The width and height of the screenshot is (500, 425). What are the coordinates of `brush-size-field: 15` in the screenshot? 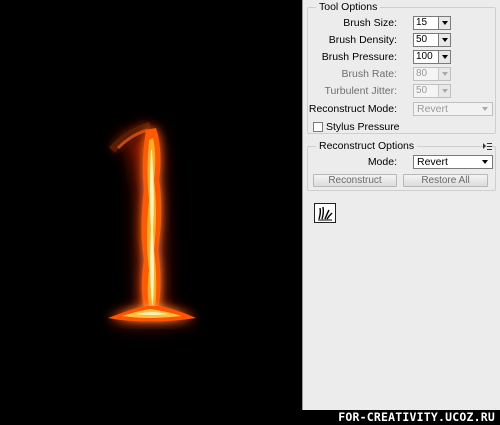 It's located at (432, 23).